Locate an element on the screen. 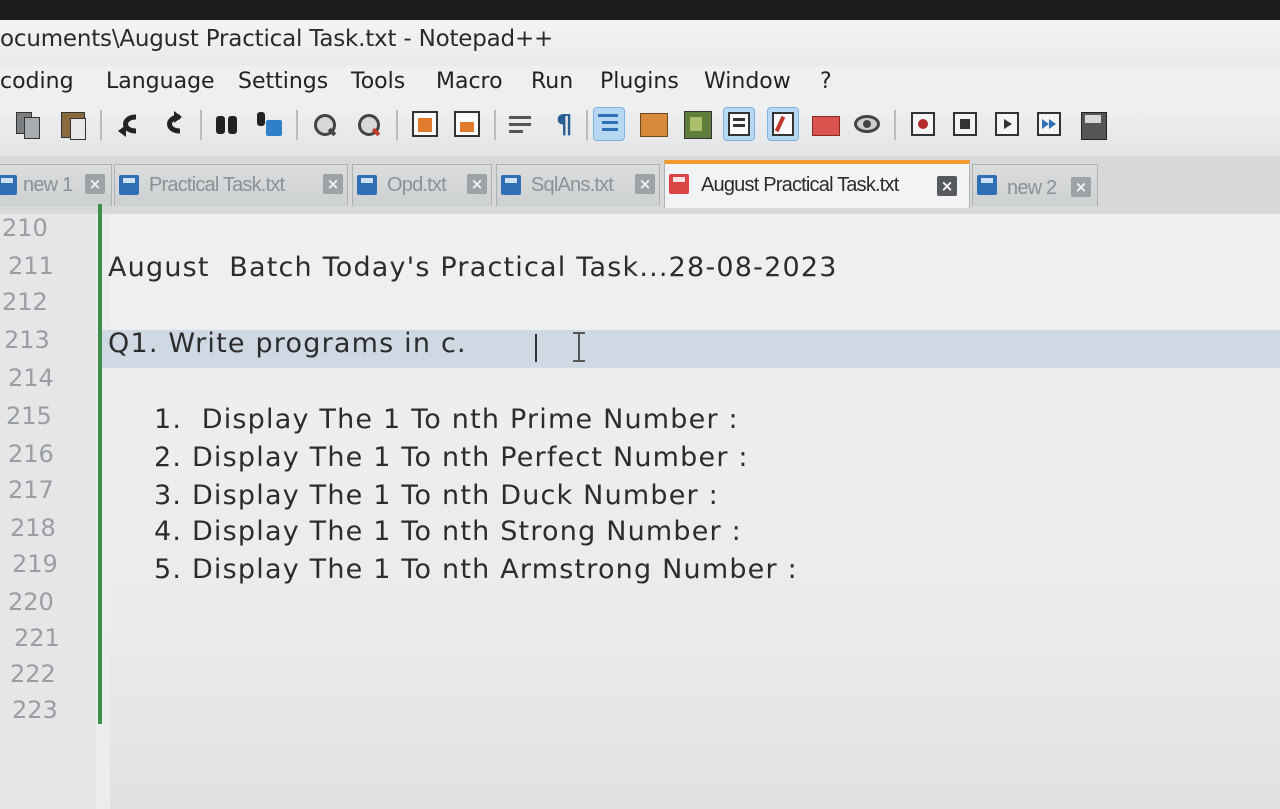 The image size is (1280, 809). tab-opd: Opd.txt × is located at coordinates (422, 185).